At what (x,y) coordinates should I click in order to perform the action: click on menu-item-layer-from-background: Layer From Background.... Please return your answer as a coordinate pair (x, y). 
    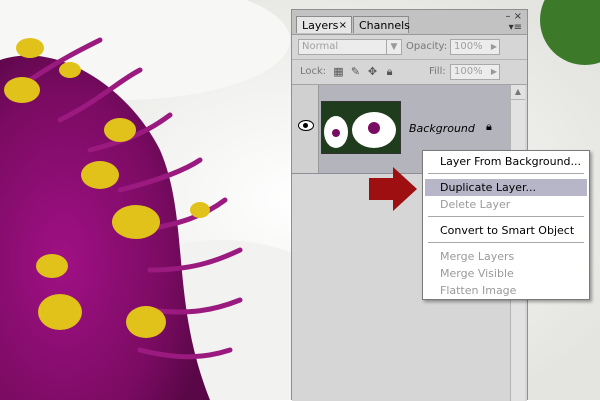
    Looking at the image, I should click on (506, 161).